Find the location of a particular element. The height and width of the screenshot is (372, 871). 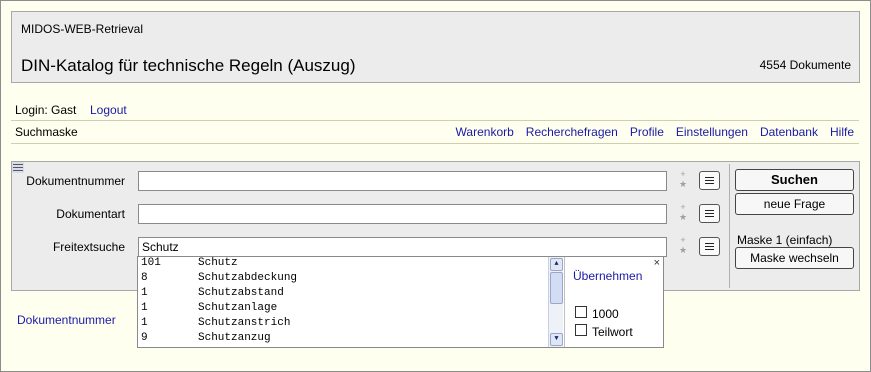

app-name: MIDOS-WEB-Retrieval is located at coordinates (82, 29).